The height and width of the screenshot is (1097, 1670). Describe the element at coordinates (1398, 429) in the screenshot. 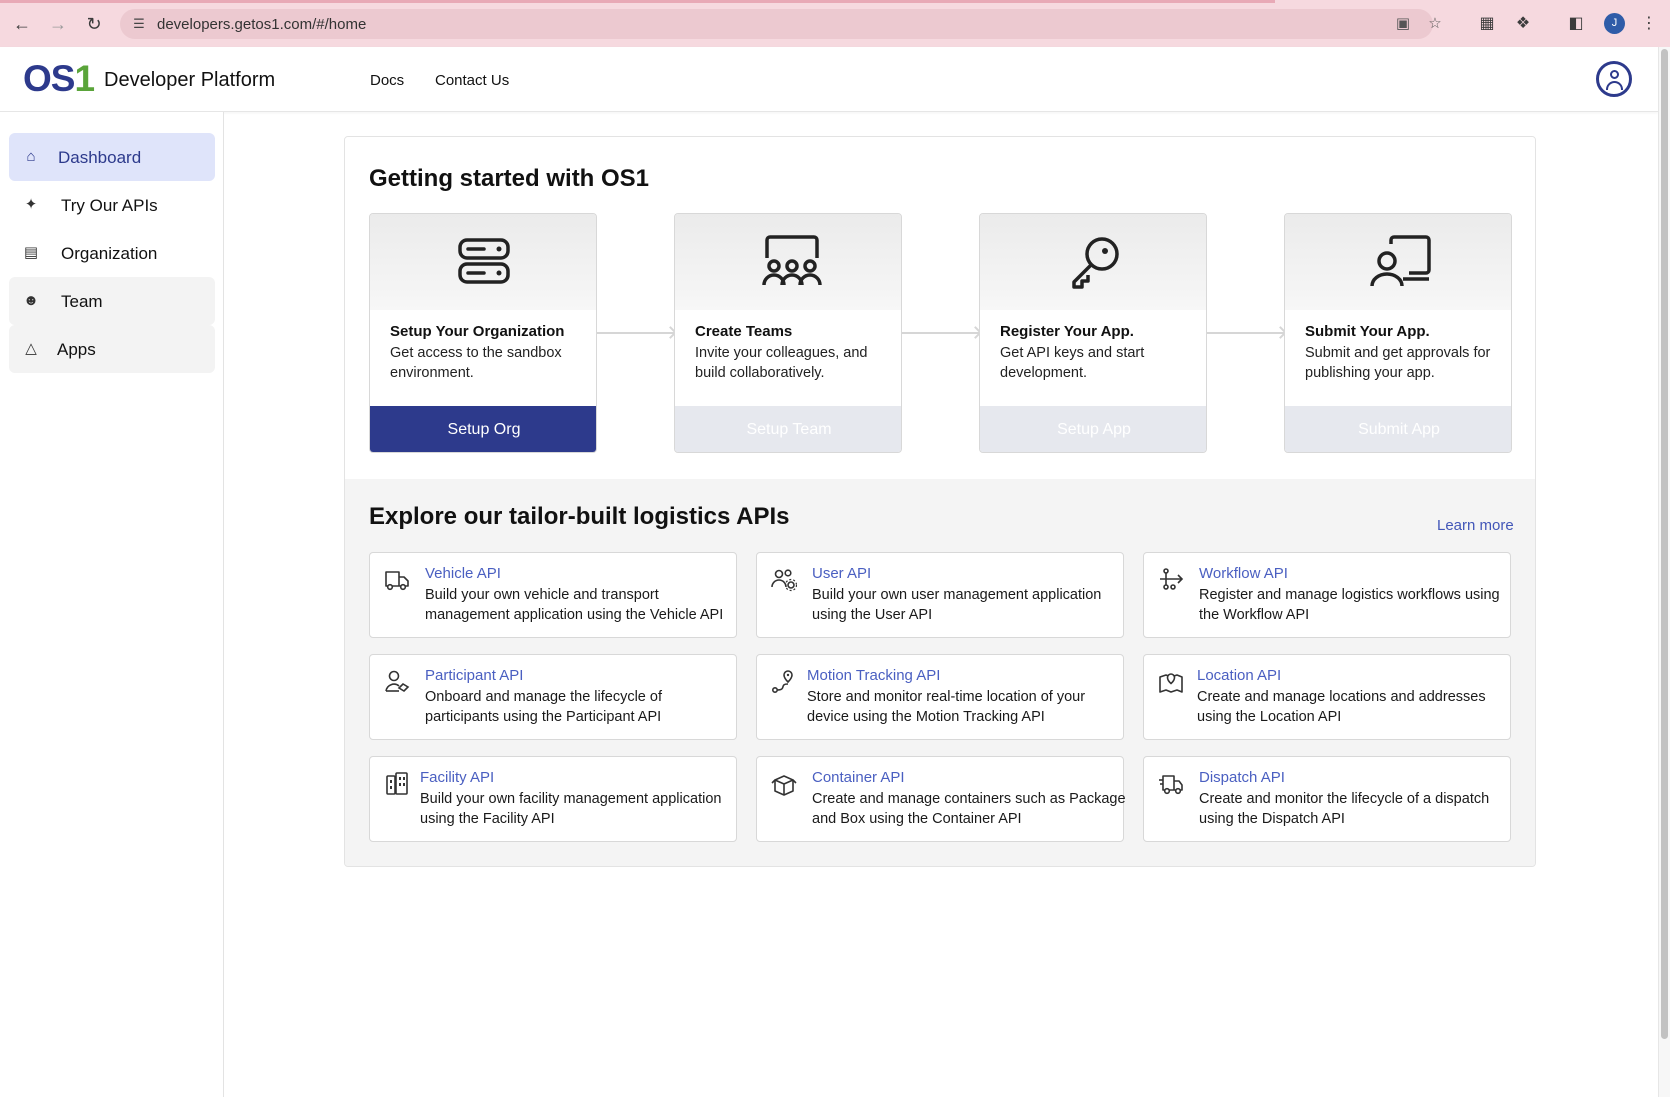

I see `submit-app-button: Submit App` at that location.